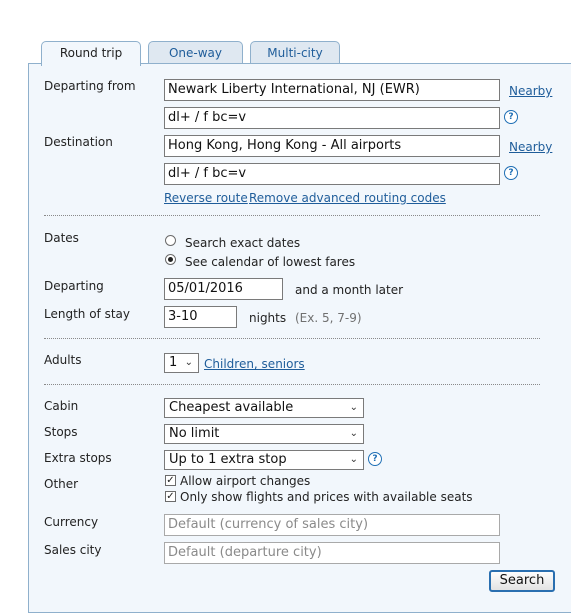  Describe the element at coordinates (332, 525) in the screenshot. I see `currency-input: Default (currency of sales city)` at that location.